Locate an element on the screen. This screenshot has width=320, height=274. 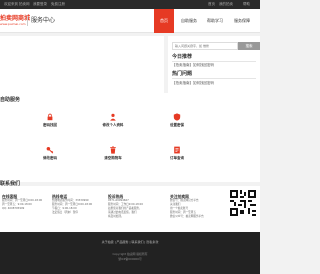
nav-tab-guarantee: 服务保障 is located at coordinates (242, 21).